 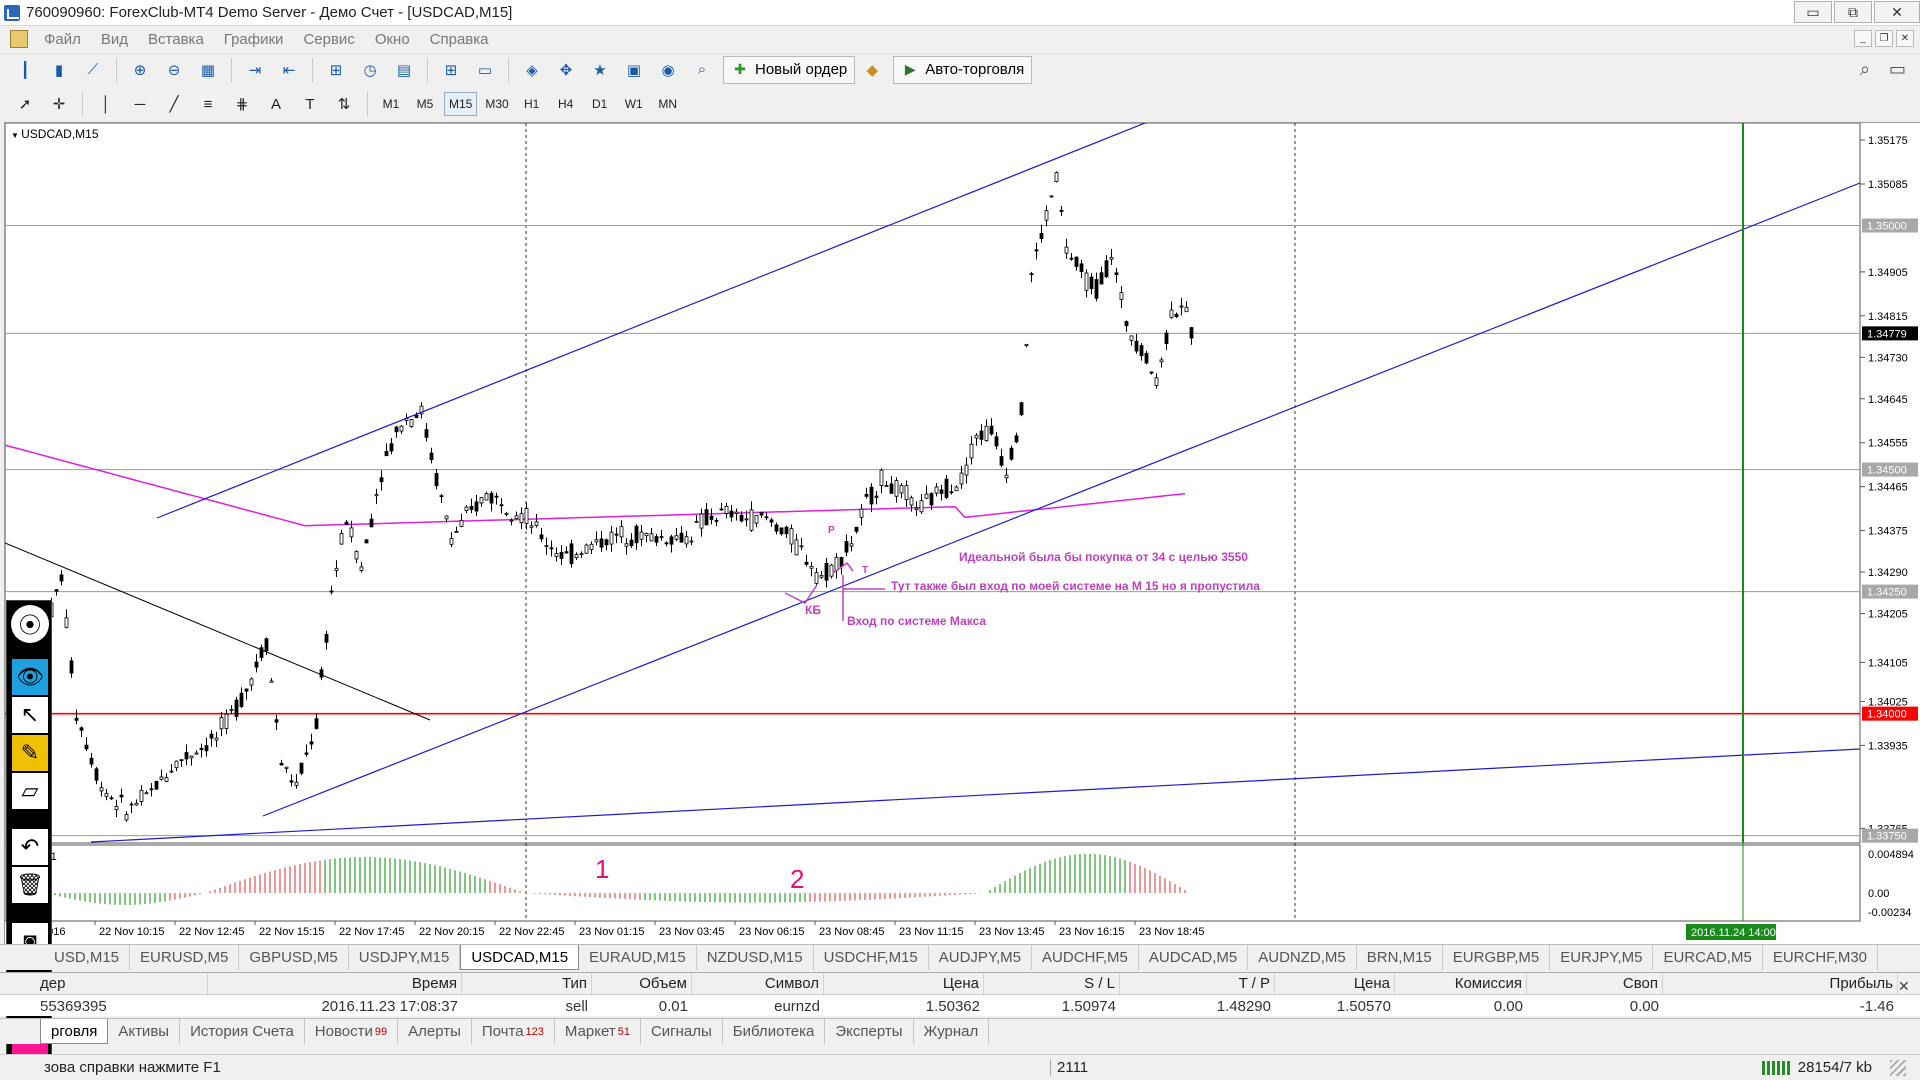 I want to click on menu-view: Вид, so click(x=114, y=39).